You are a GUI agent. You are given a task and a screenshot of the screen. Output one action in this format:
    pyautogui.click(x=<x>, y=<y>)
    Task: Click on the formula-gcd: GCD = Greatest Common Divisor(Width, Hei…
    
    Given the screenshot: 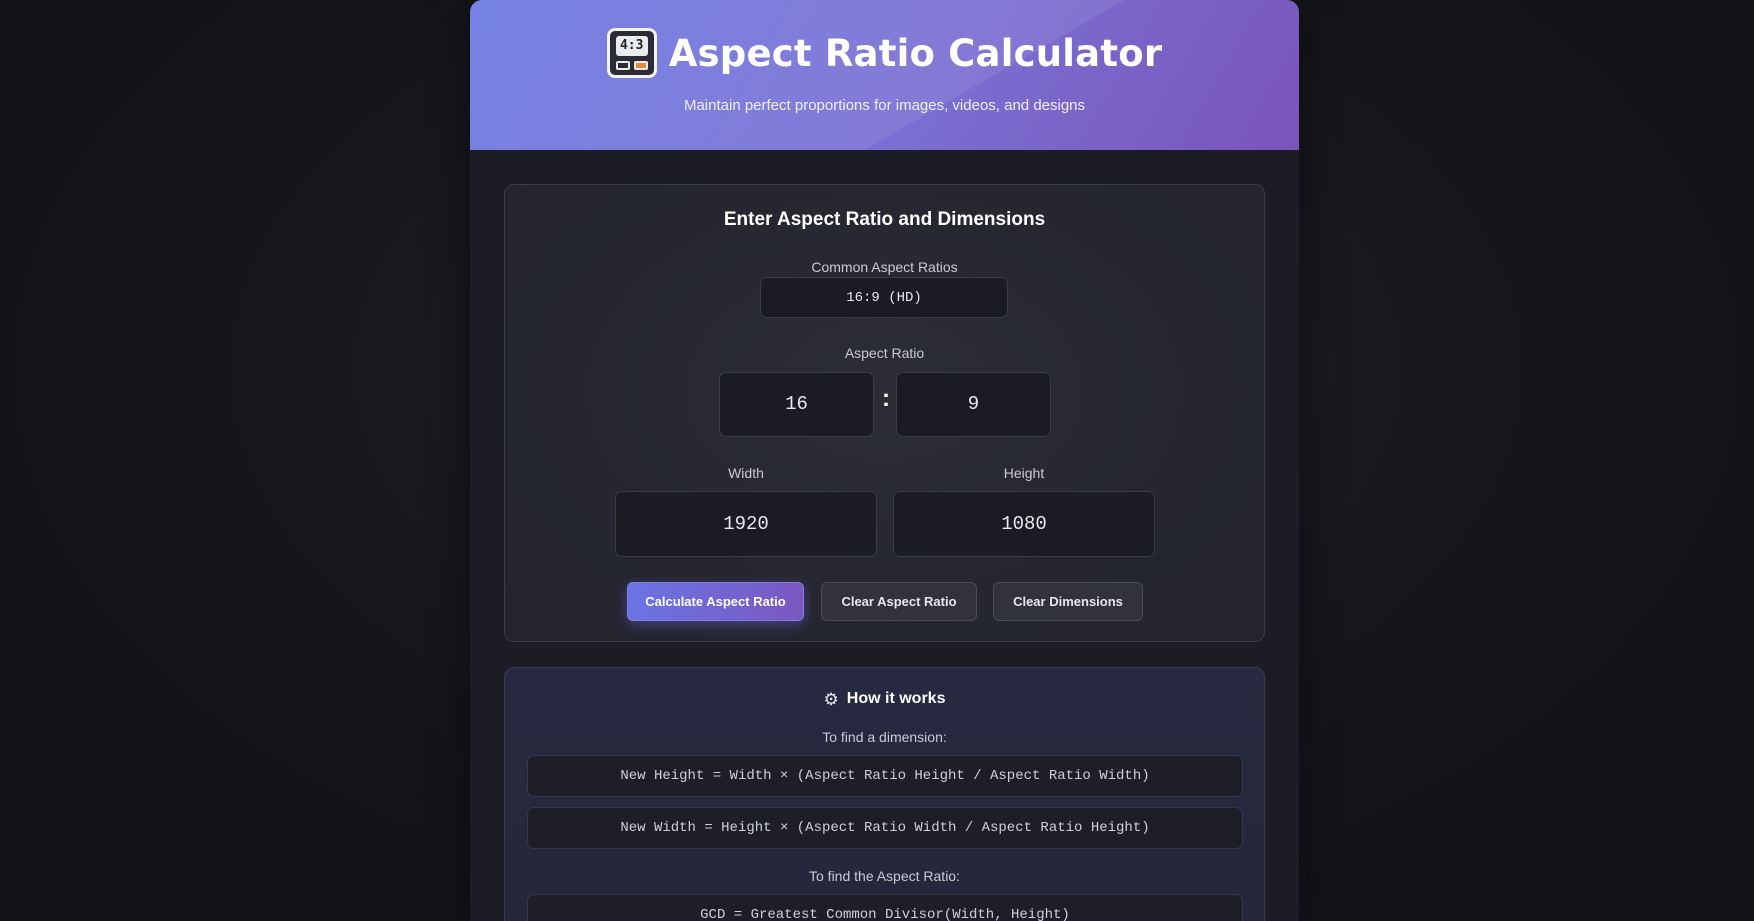 What is the action you would take?
    pyautogui.click(x=885, y=907)
    